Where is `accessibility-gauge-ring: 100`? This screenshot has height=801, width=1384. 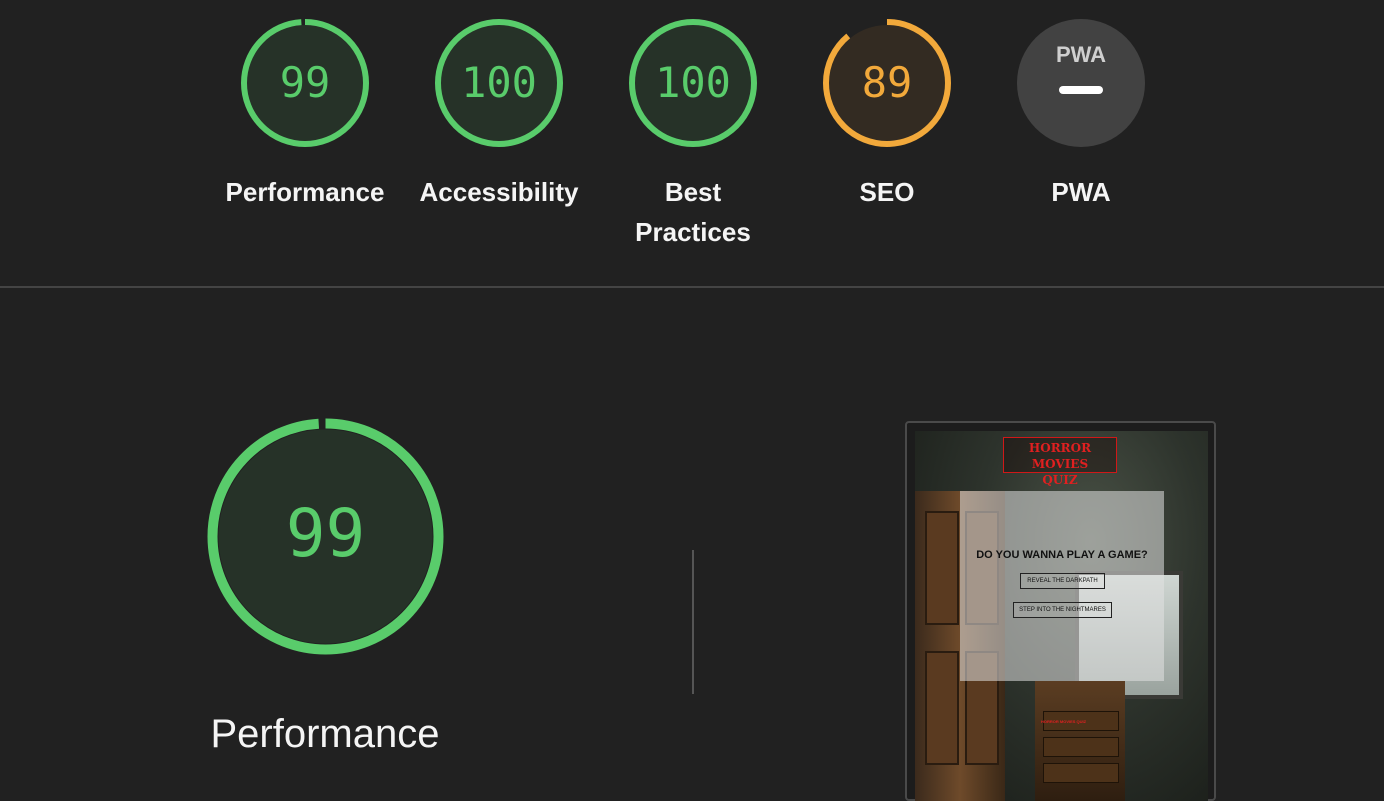 accessibility-gauge-ring: 100 is located at coordinates (499, 83).